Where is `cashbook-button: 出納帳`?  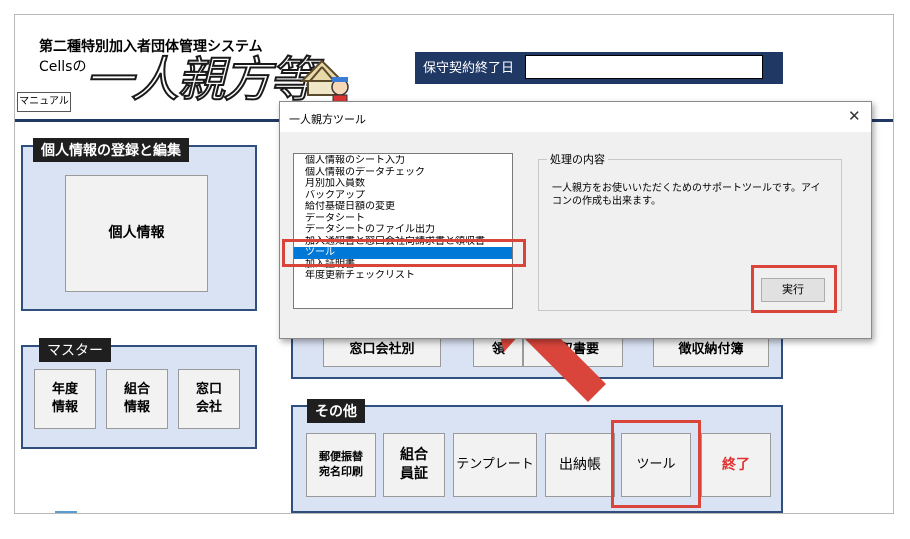
cashbook-button: 出納帳 is located at coordinates (580, 465).